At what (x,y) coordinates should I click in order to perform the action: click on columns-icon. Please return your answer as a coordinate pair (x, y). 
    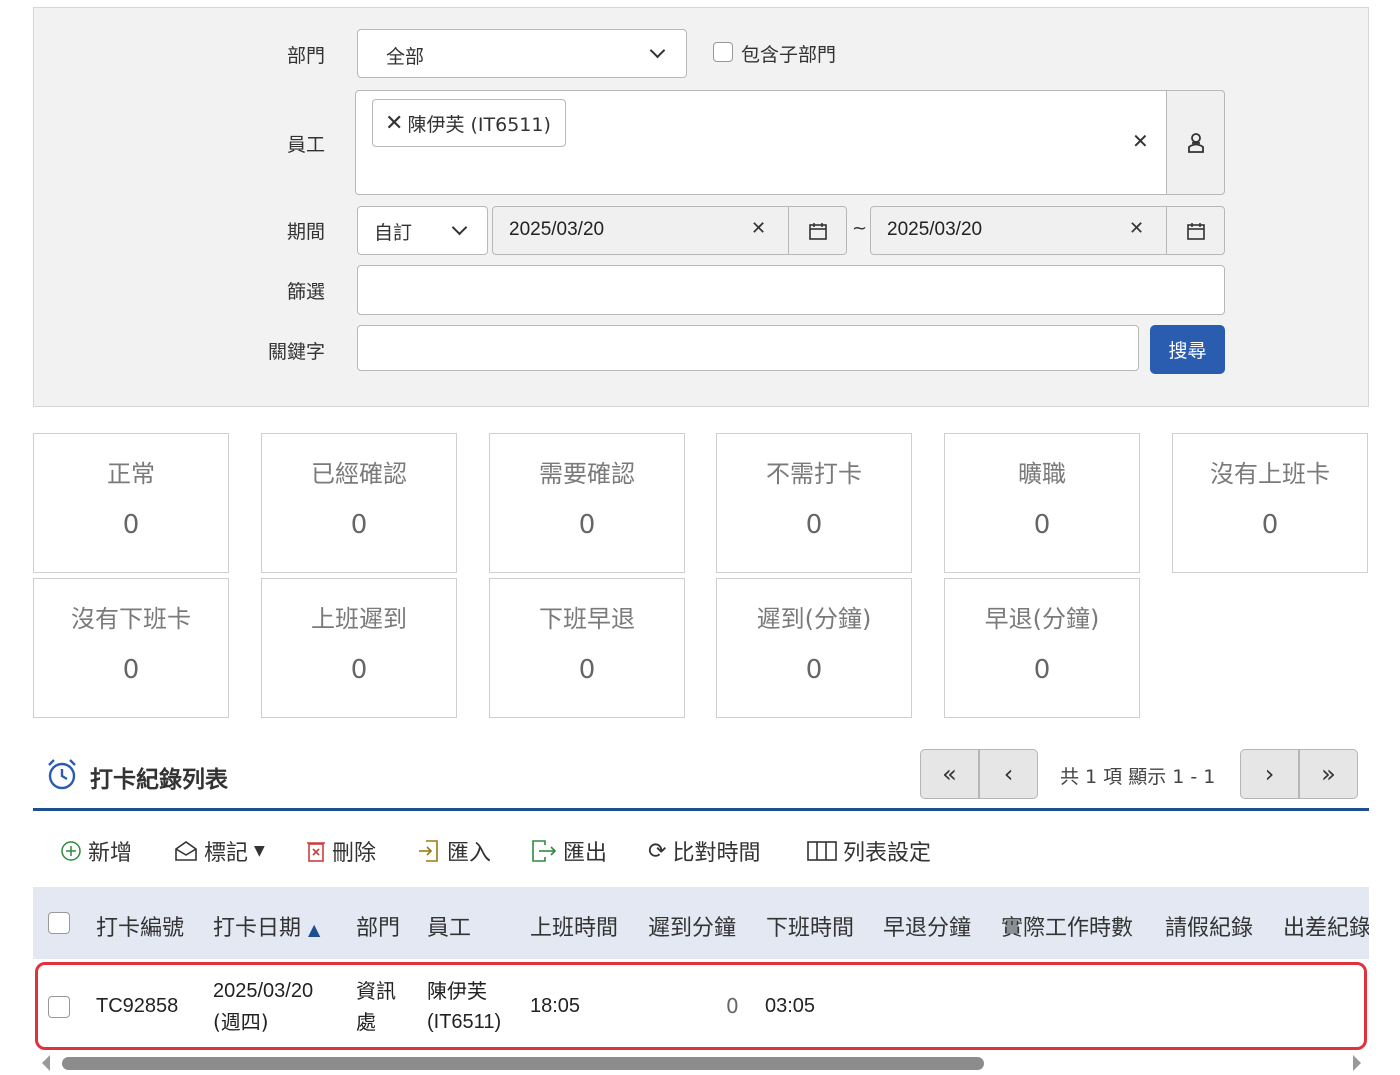
    Looking at the image, I should click on (822, 851).